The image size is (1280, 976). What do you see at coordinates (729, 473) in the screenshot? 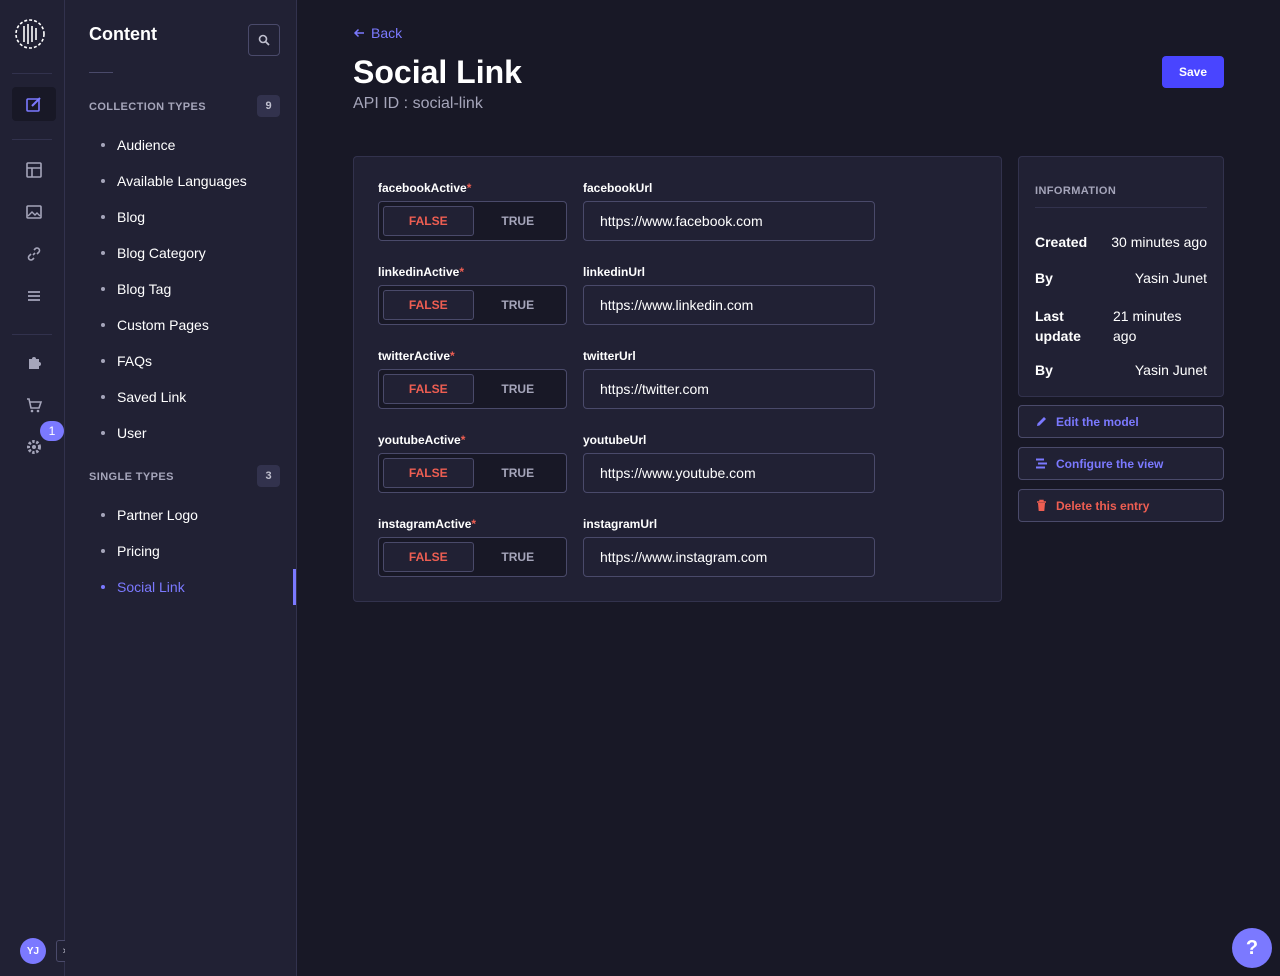
I see `youtube-url-input` at bounding box center [729, 473].